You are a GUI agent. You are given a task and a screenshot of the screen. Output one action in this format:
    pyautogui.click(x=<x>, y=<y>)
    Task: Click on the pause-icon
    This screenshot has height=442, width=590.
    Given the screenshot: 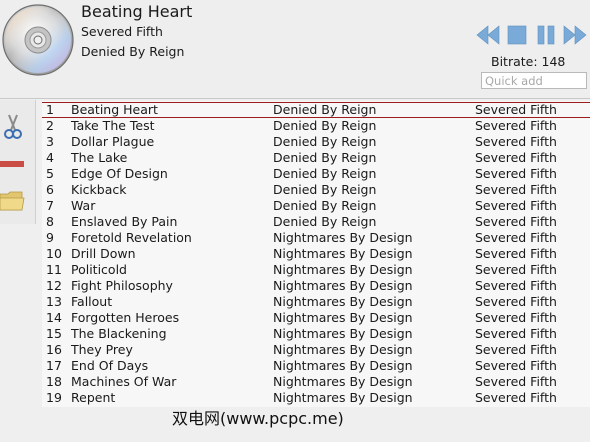 What is the action you would take?
    pyautogui.click(x=546, y=35)
    